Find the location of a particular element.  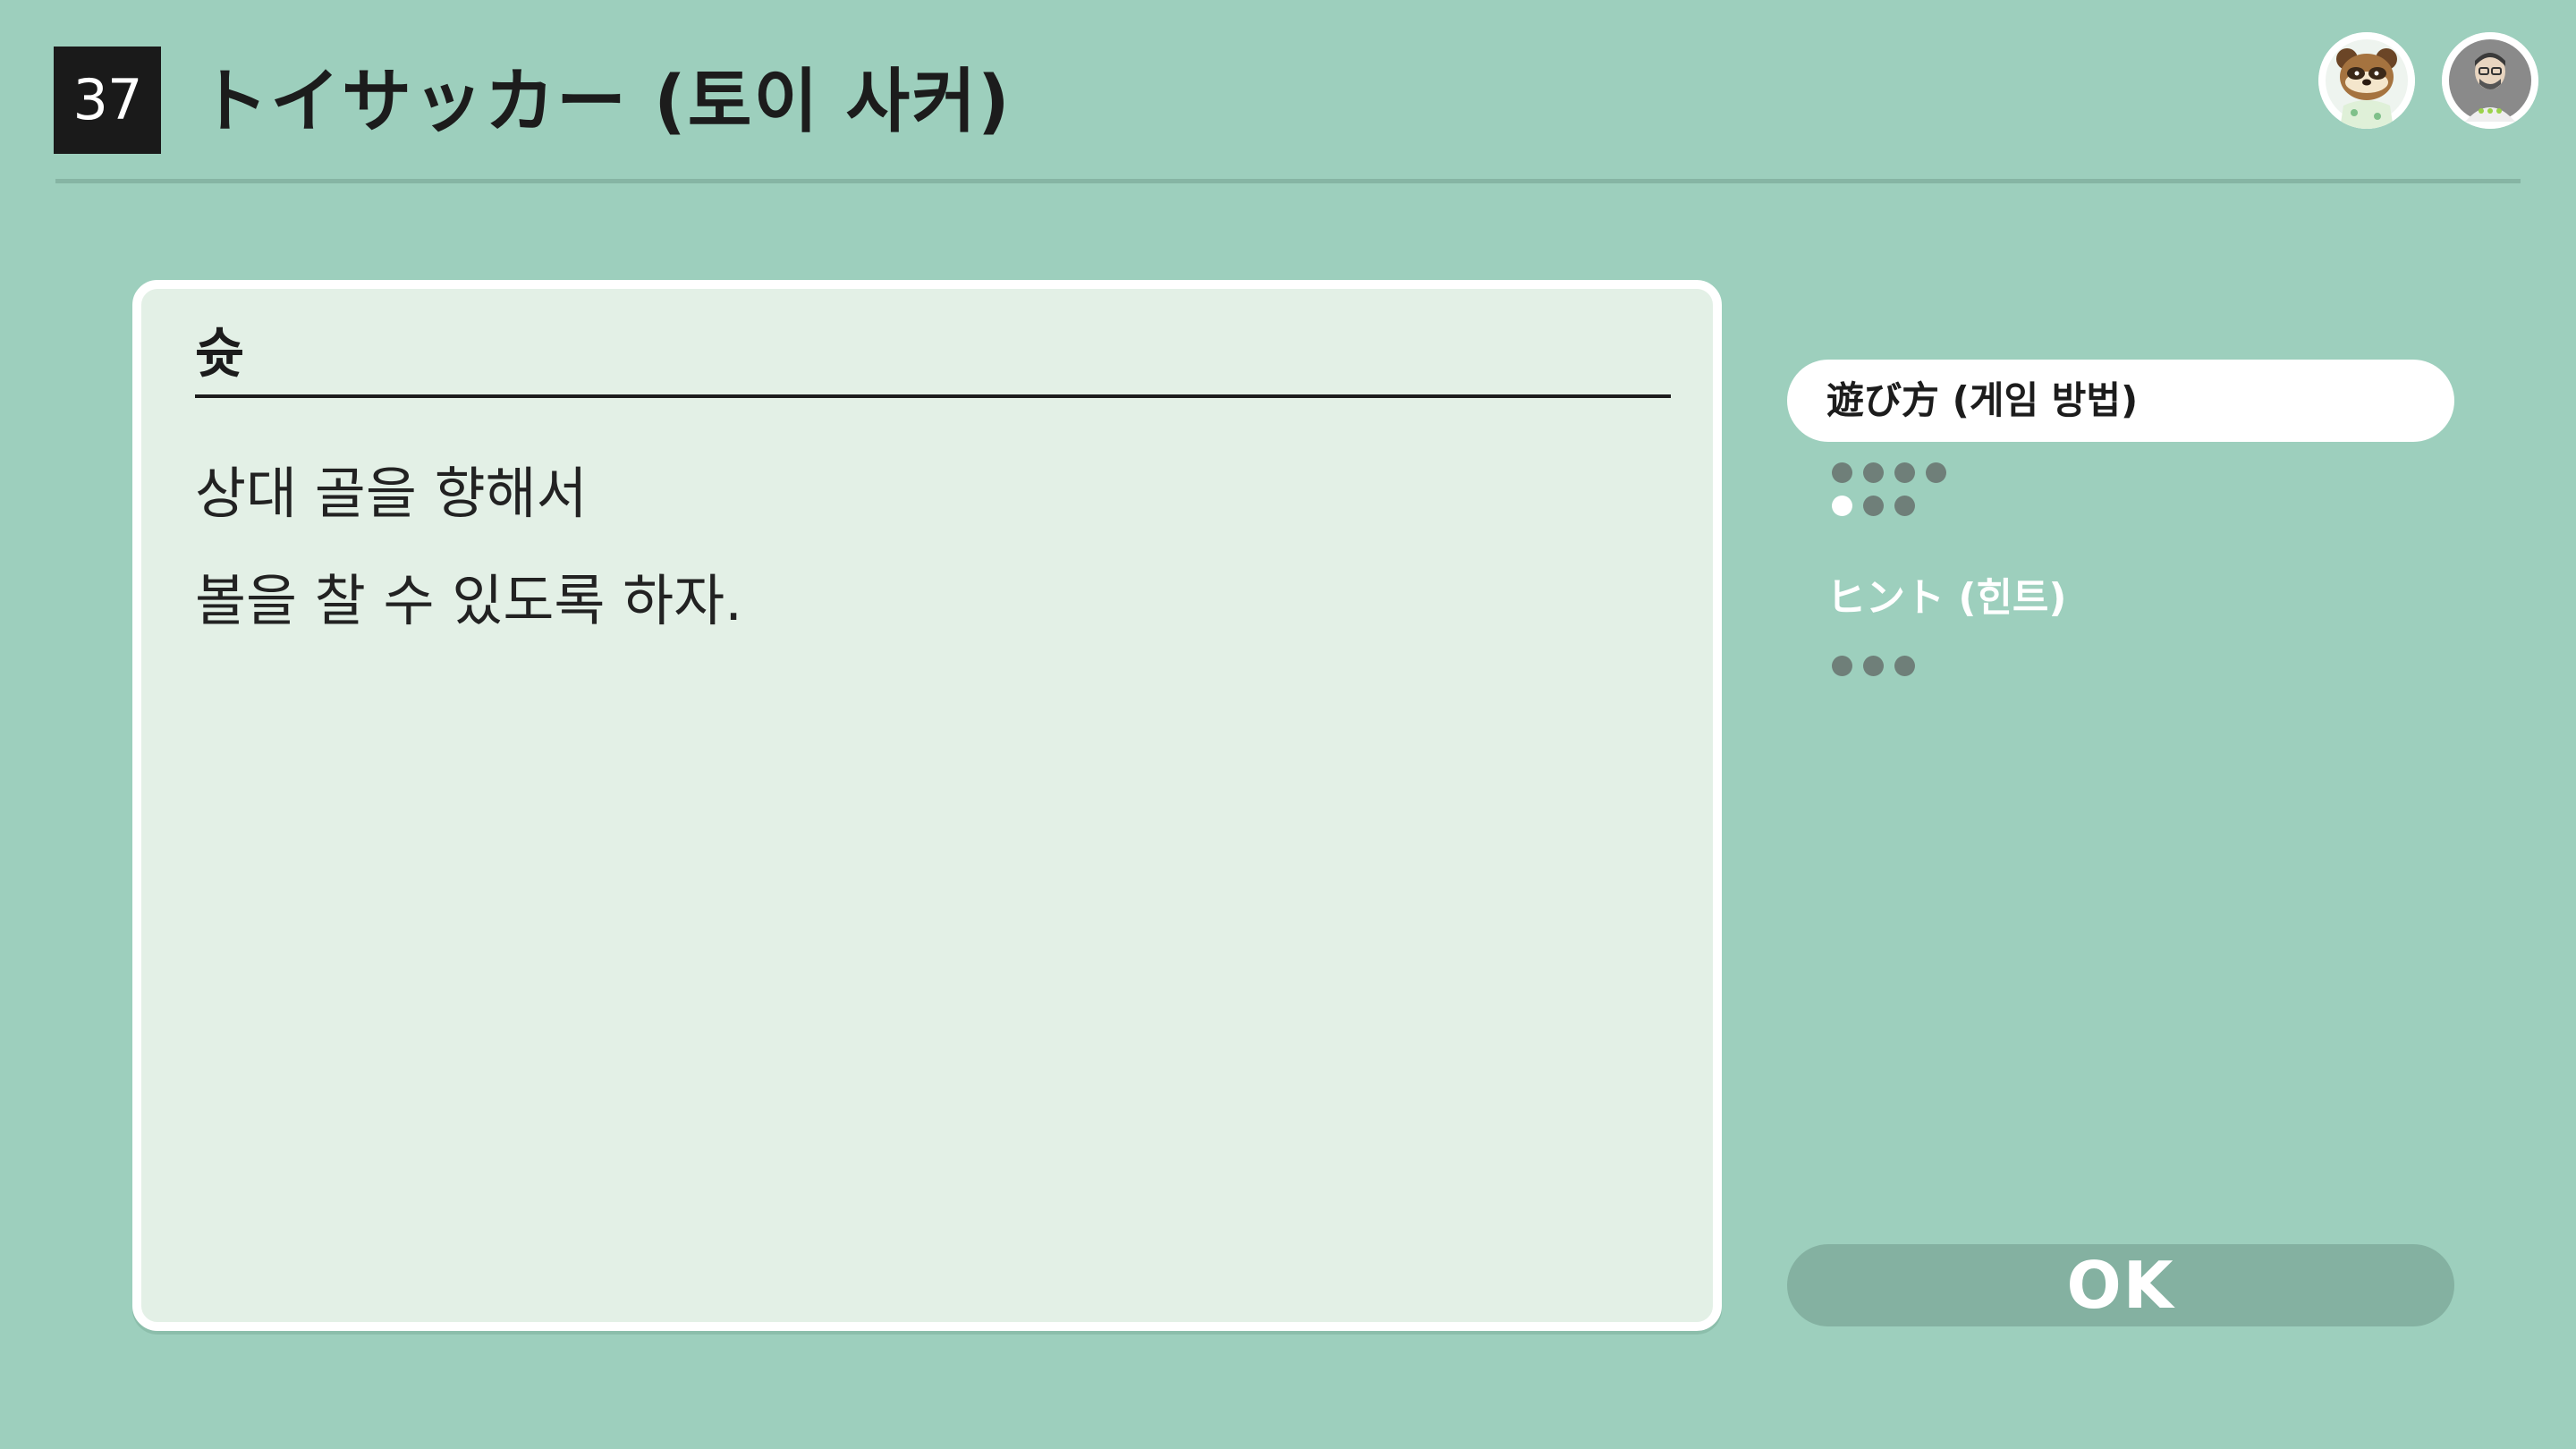

game-number-badge: 37 is located at coordinates (107, 100).